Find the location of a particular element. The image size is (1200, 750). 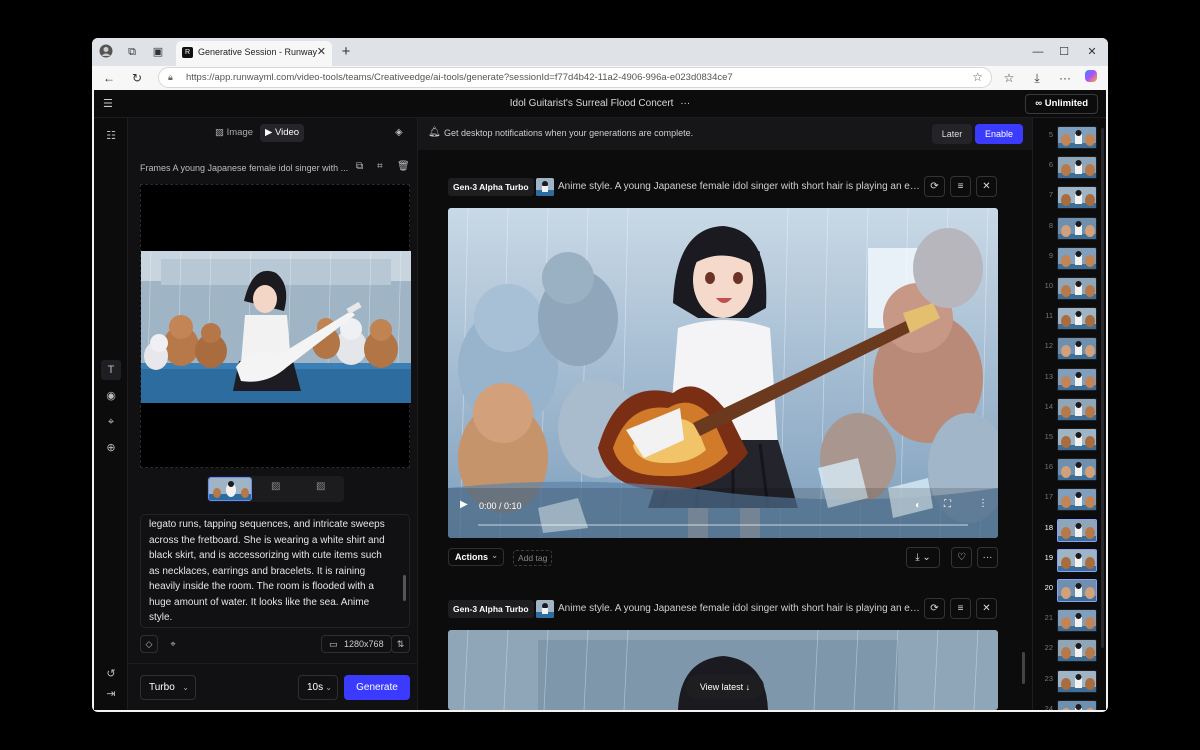

history-item: 18 is located at coordinates (1068, 531).